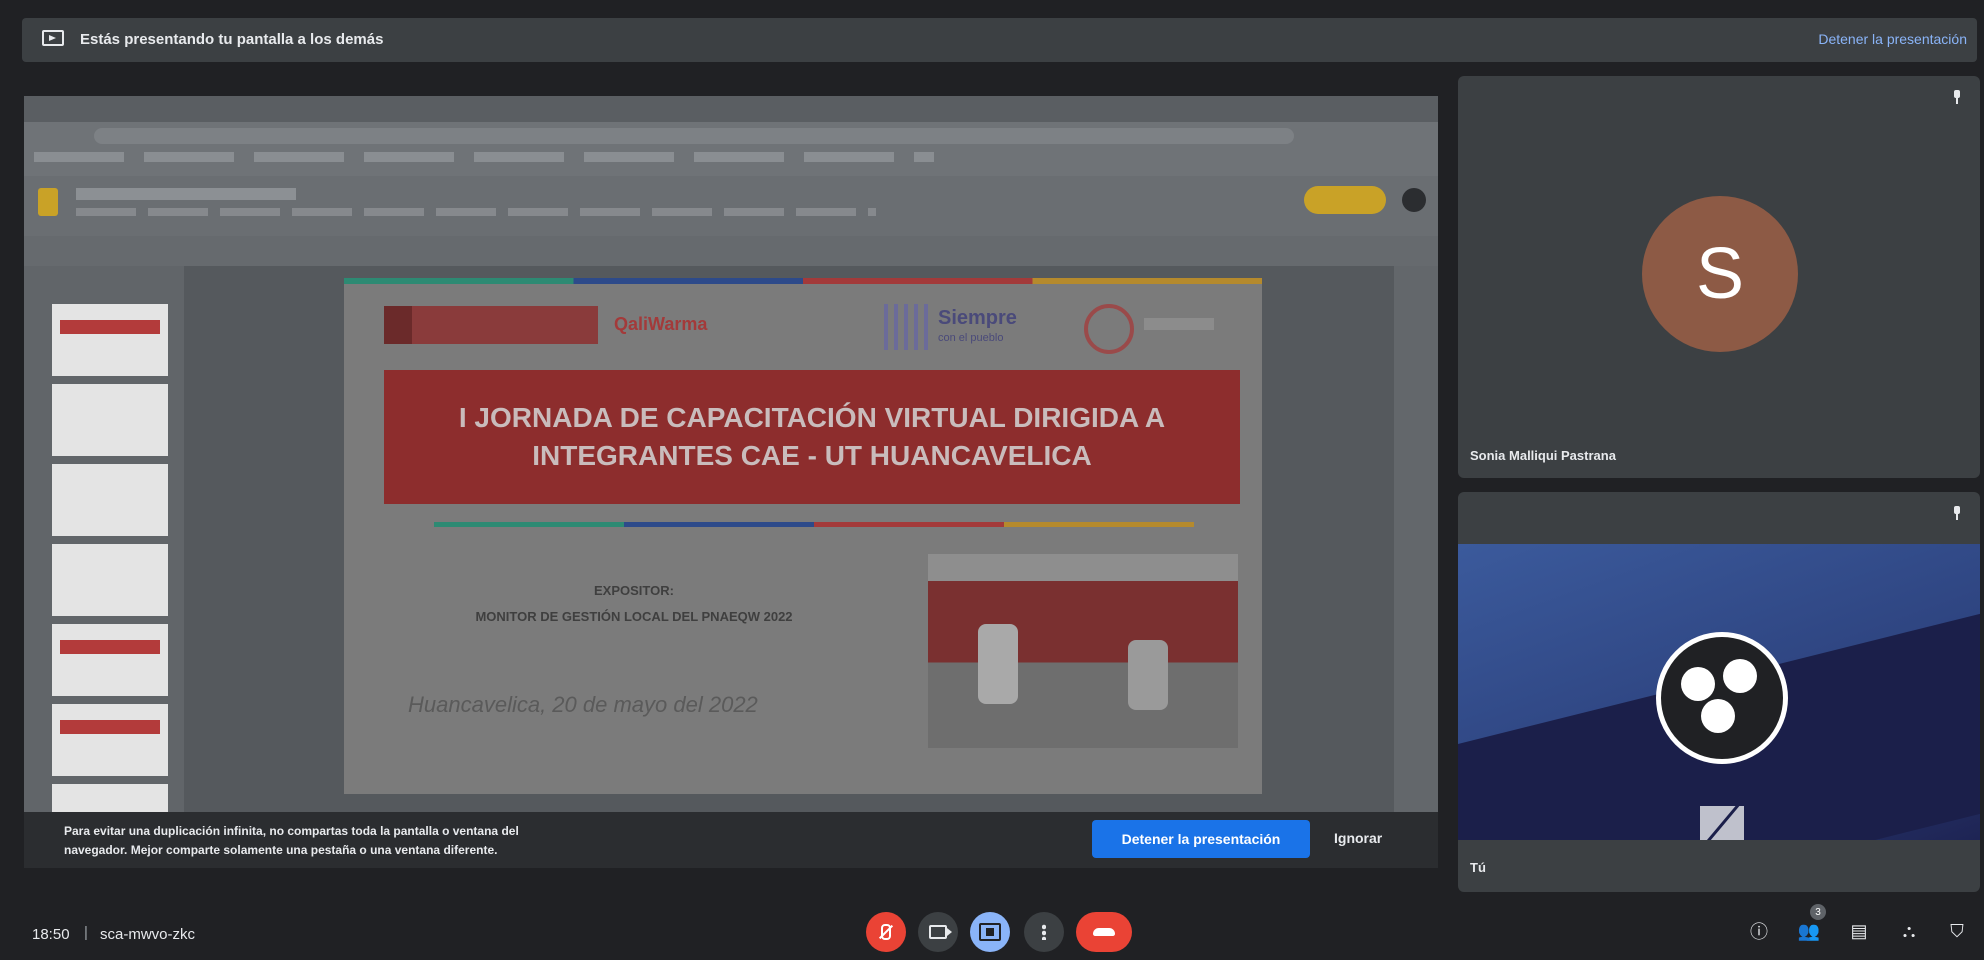 The width and height of the screenshot is (1984, 960). I want to click on siempre-subtitle: con el pueblo, so click(971, 338).